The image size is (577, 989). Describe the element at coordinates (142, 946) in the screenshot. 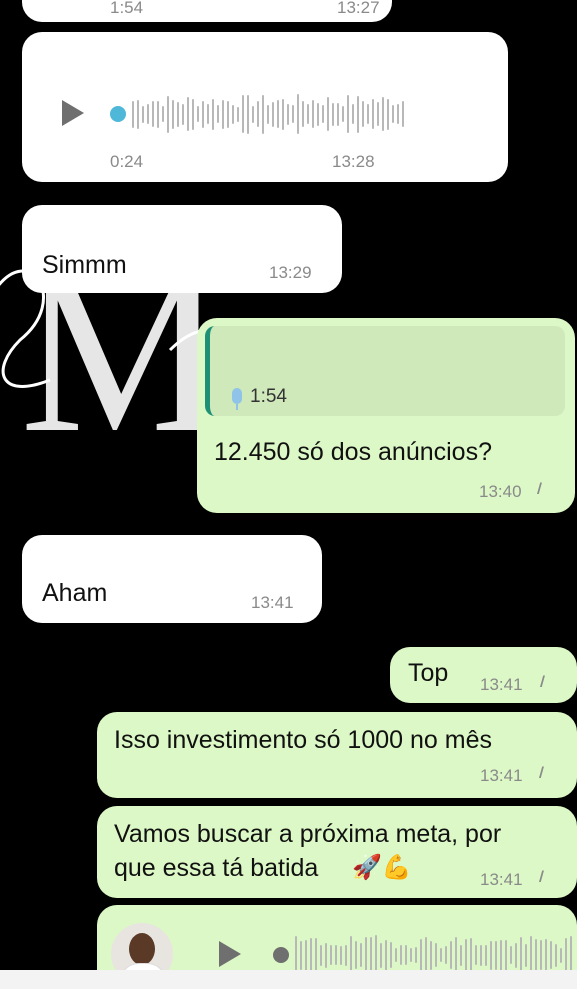

I see `avatar` at that location.